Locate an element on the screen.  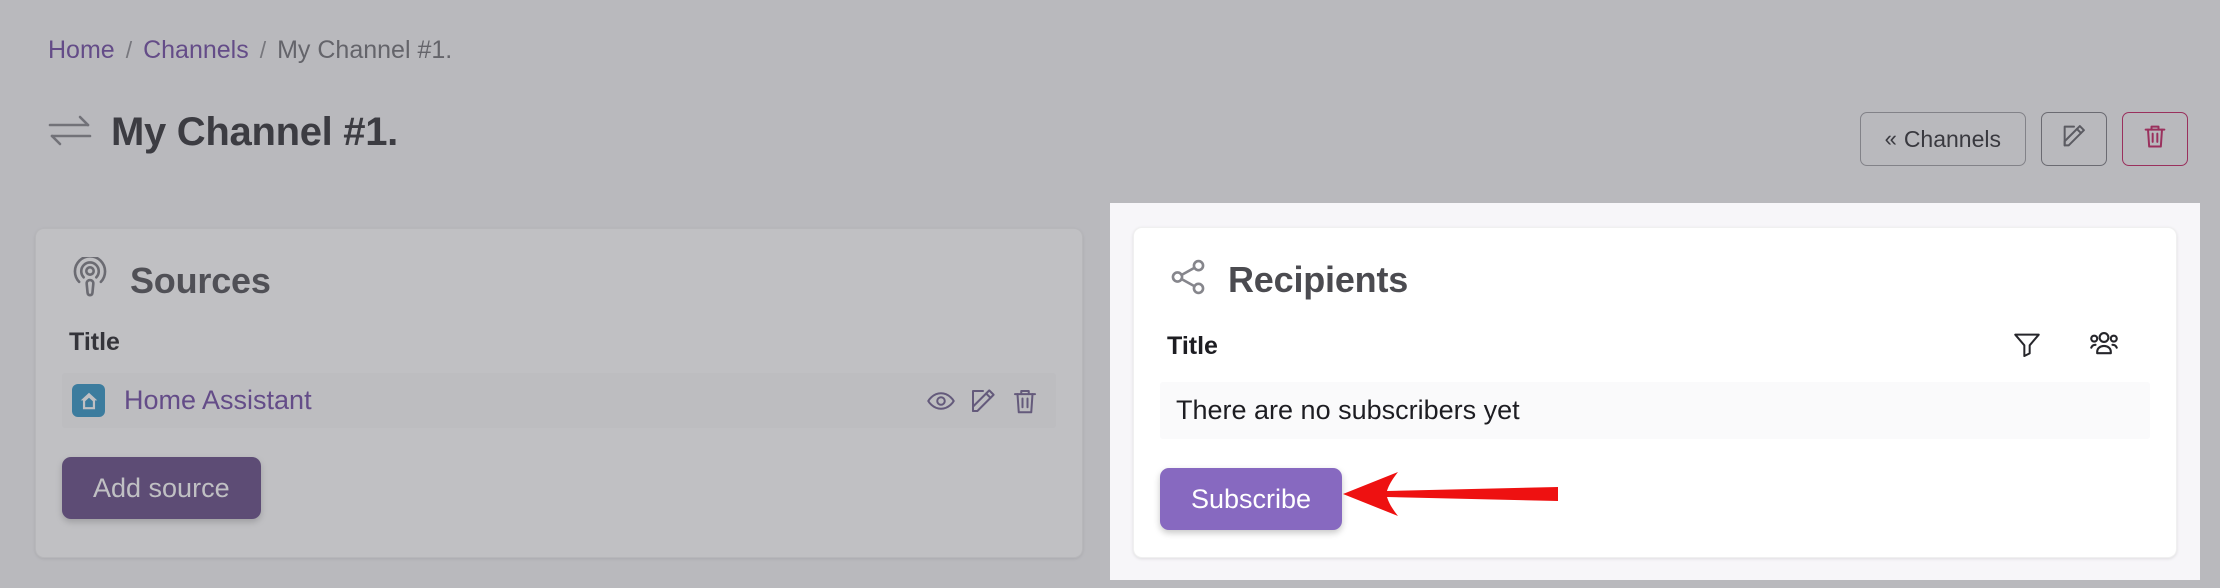
back-to-channels-button: « Channels is located at coordinates (1942, 139).